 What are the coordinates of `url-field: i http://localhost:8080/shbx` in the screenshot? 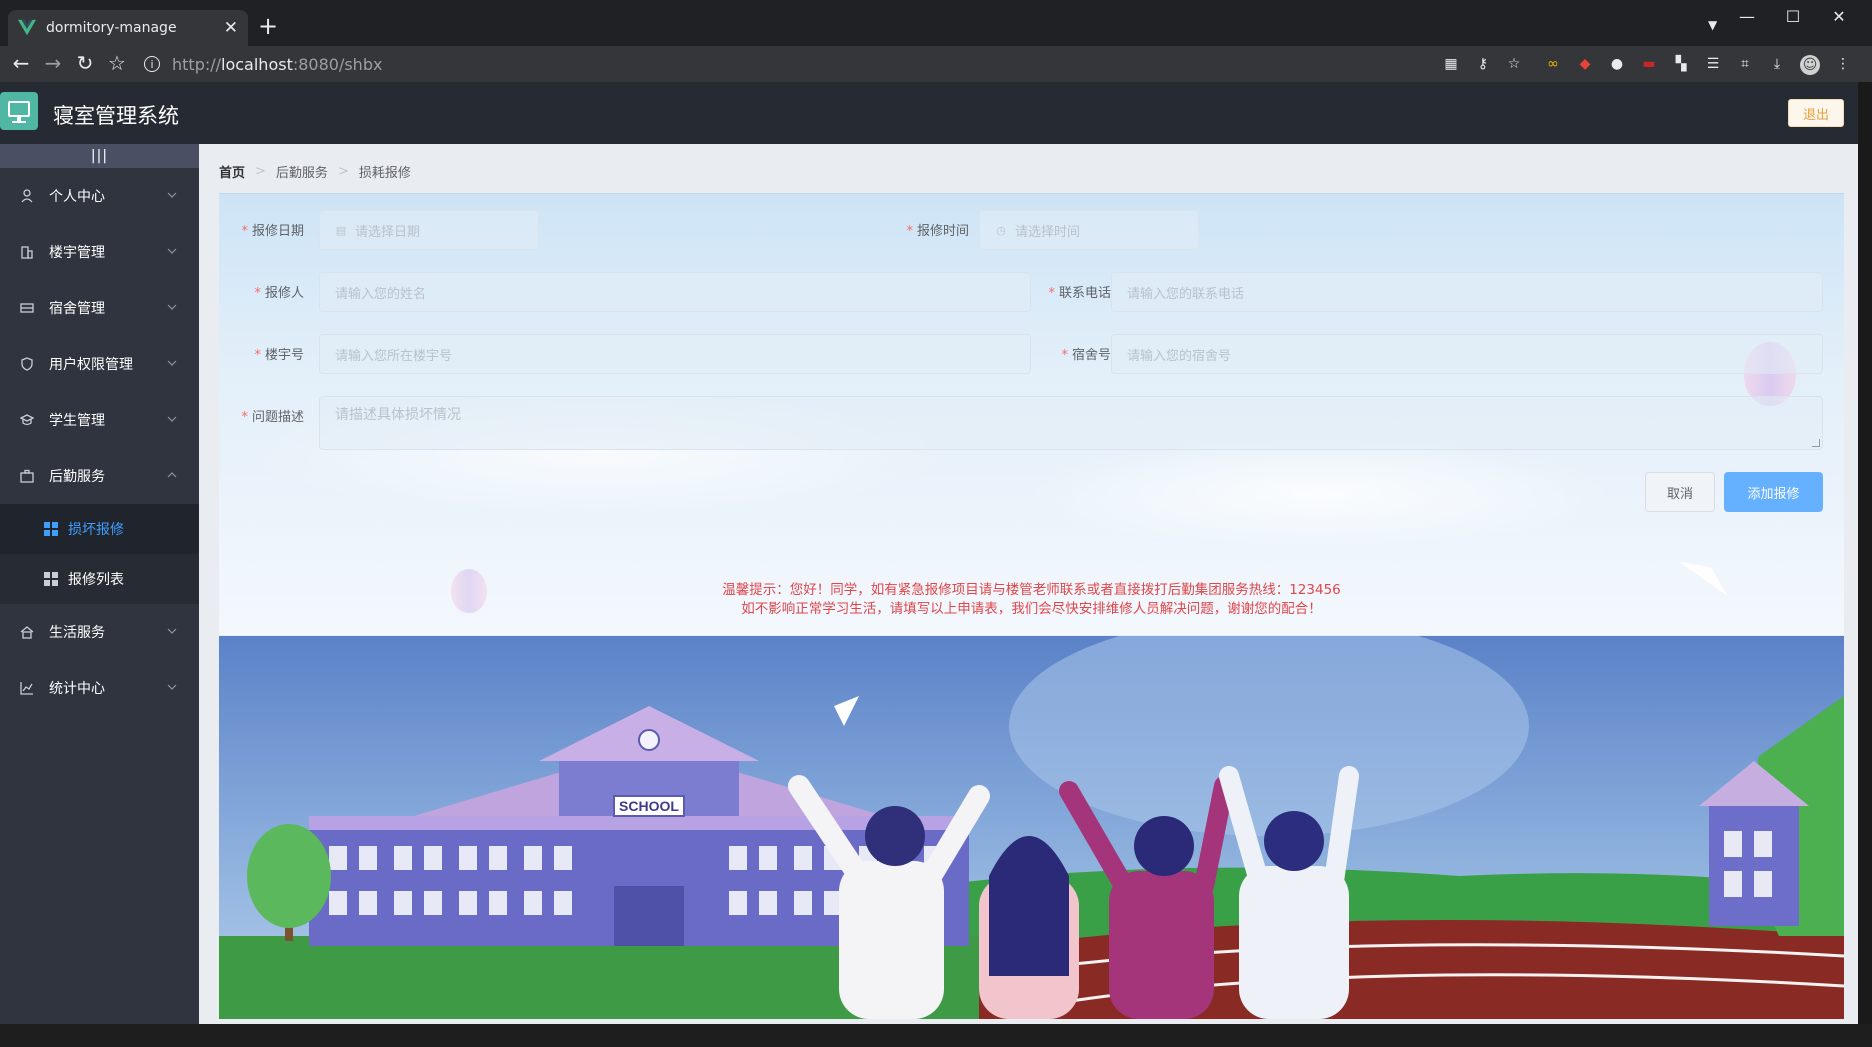 It's located at (263, 64).